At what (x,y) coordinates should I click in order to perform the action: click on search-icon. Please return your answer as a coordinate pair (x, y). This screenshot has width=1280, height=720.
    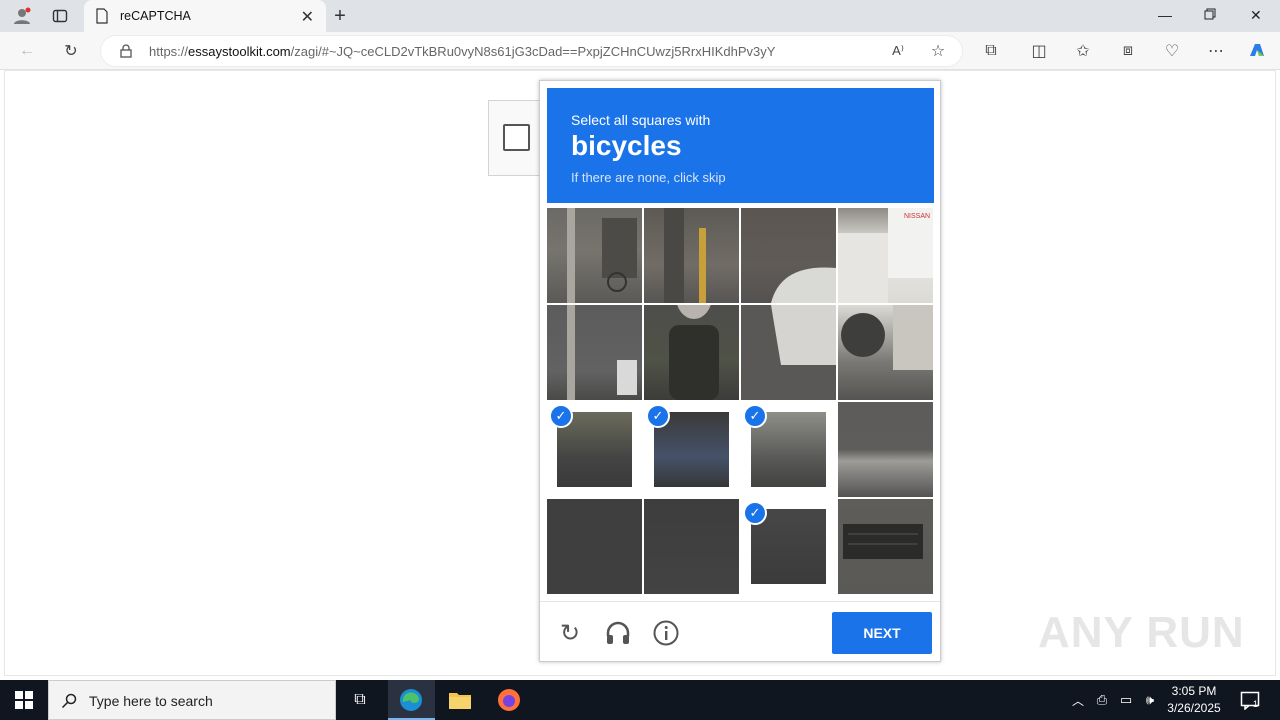
    Looking at the image, I should click on (69, 701).